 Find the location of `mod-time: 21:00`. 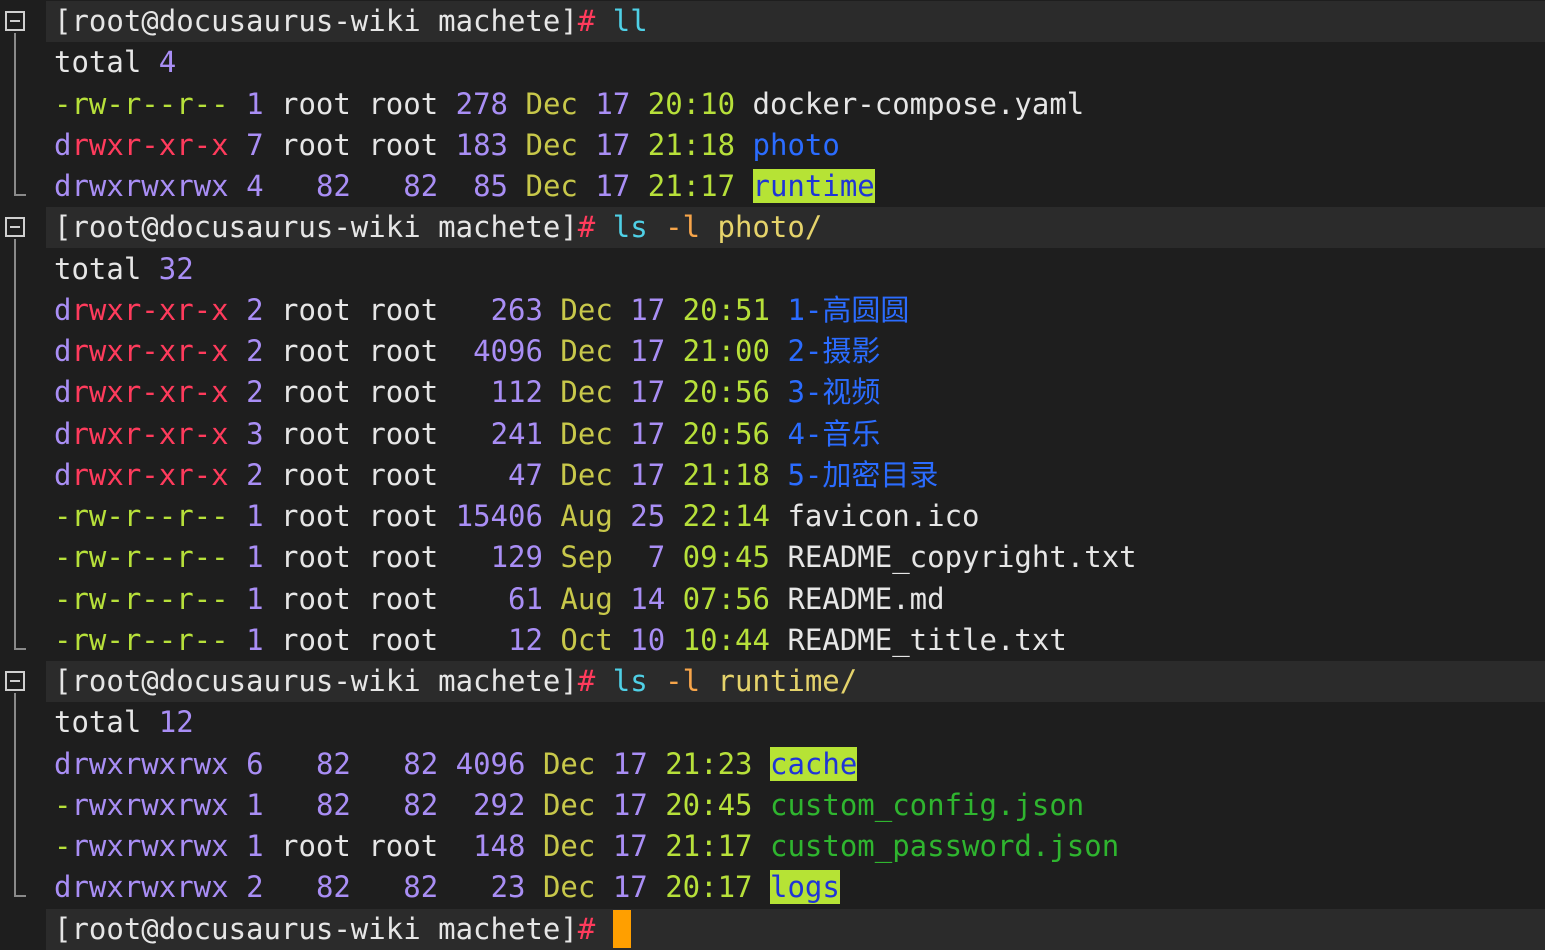

mod-time: 21:00 is located at coordinates (726, 351).